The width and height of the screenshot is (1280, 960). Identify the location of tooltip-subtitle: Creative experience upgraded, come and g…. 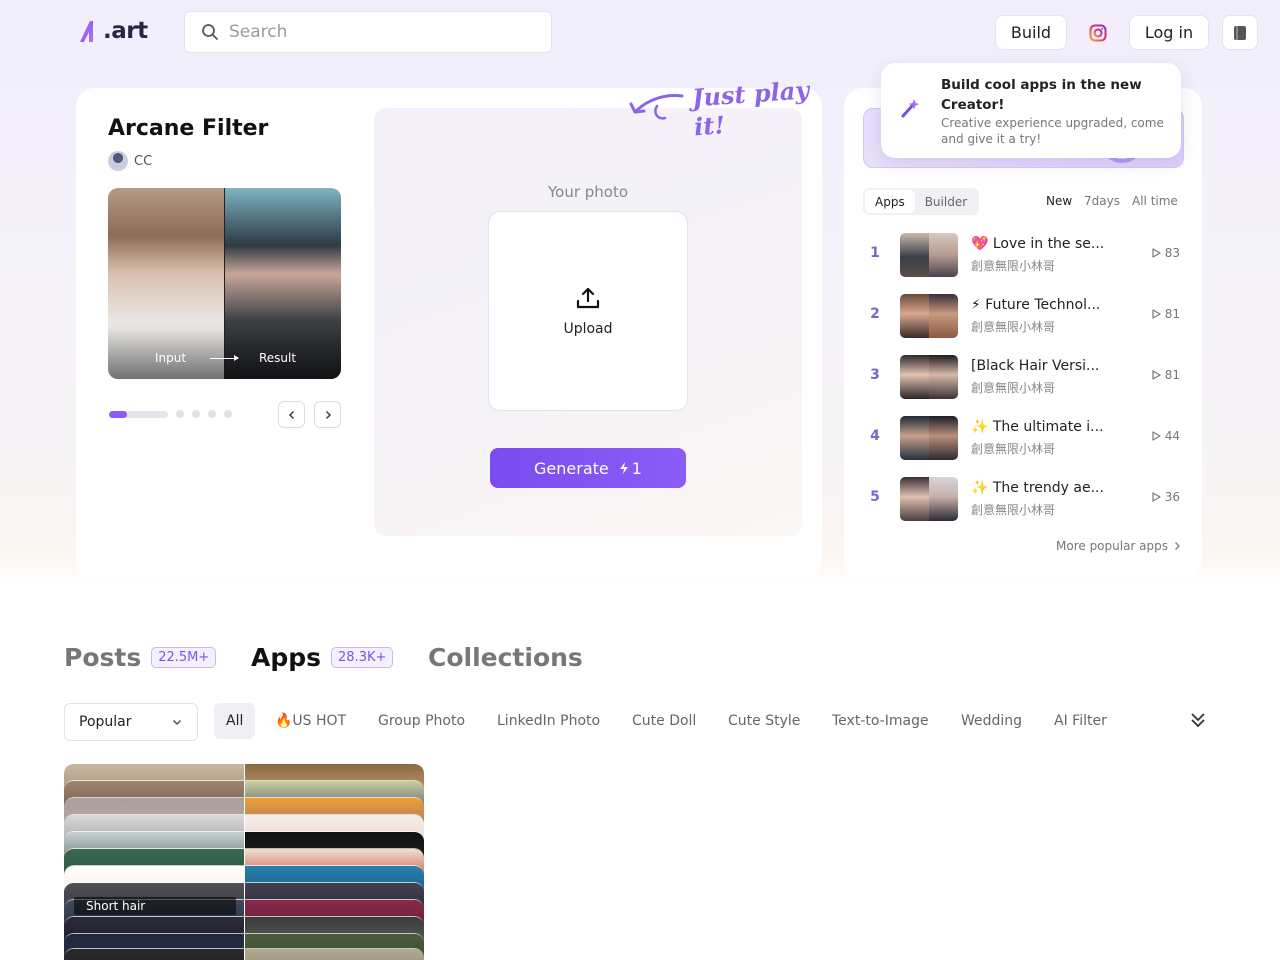
(1052, 131).